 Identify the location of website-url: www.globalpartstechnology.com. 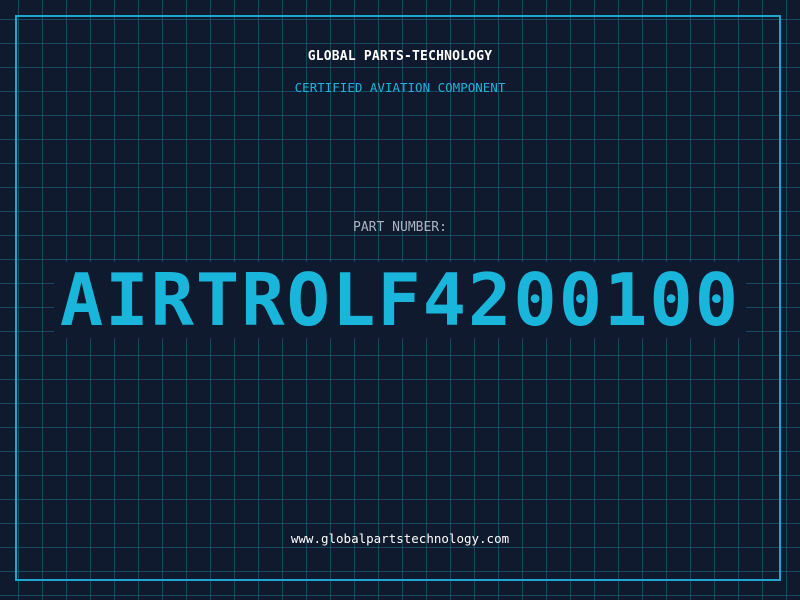
(400, 538).